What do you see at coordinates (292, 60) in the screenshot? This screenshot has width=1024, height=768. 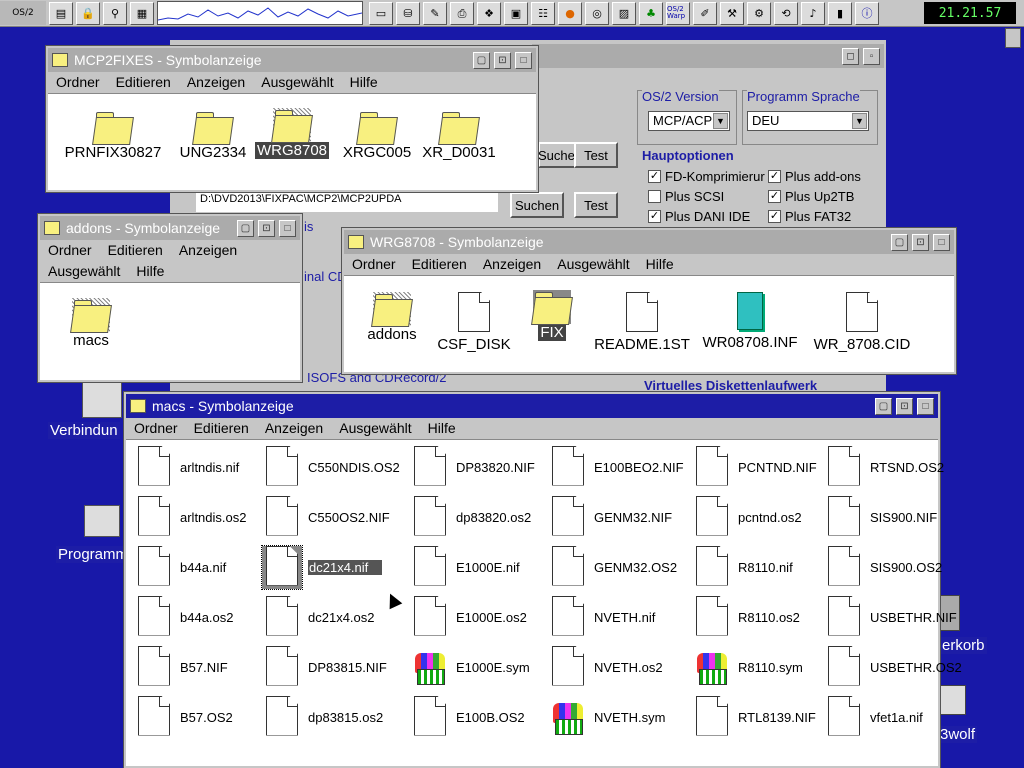 I see `mcp2fixes-titlebar: MCP2FIXES - Symbolanzeige ▢ ⊡ □` at bounding box center [292, 60].